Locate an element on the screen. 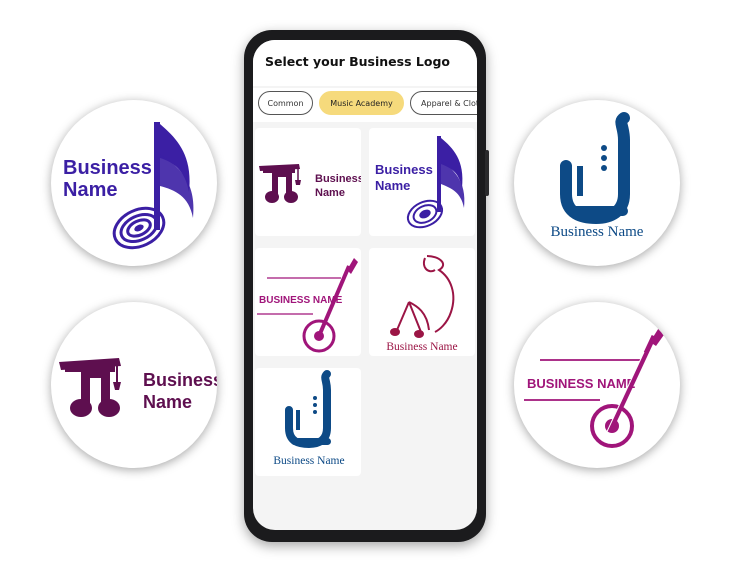  showcase-logo-guitar: BUSINESS NAME is located at coordinates (597, 385).